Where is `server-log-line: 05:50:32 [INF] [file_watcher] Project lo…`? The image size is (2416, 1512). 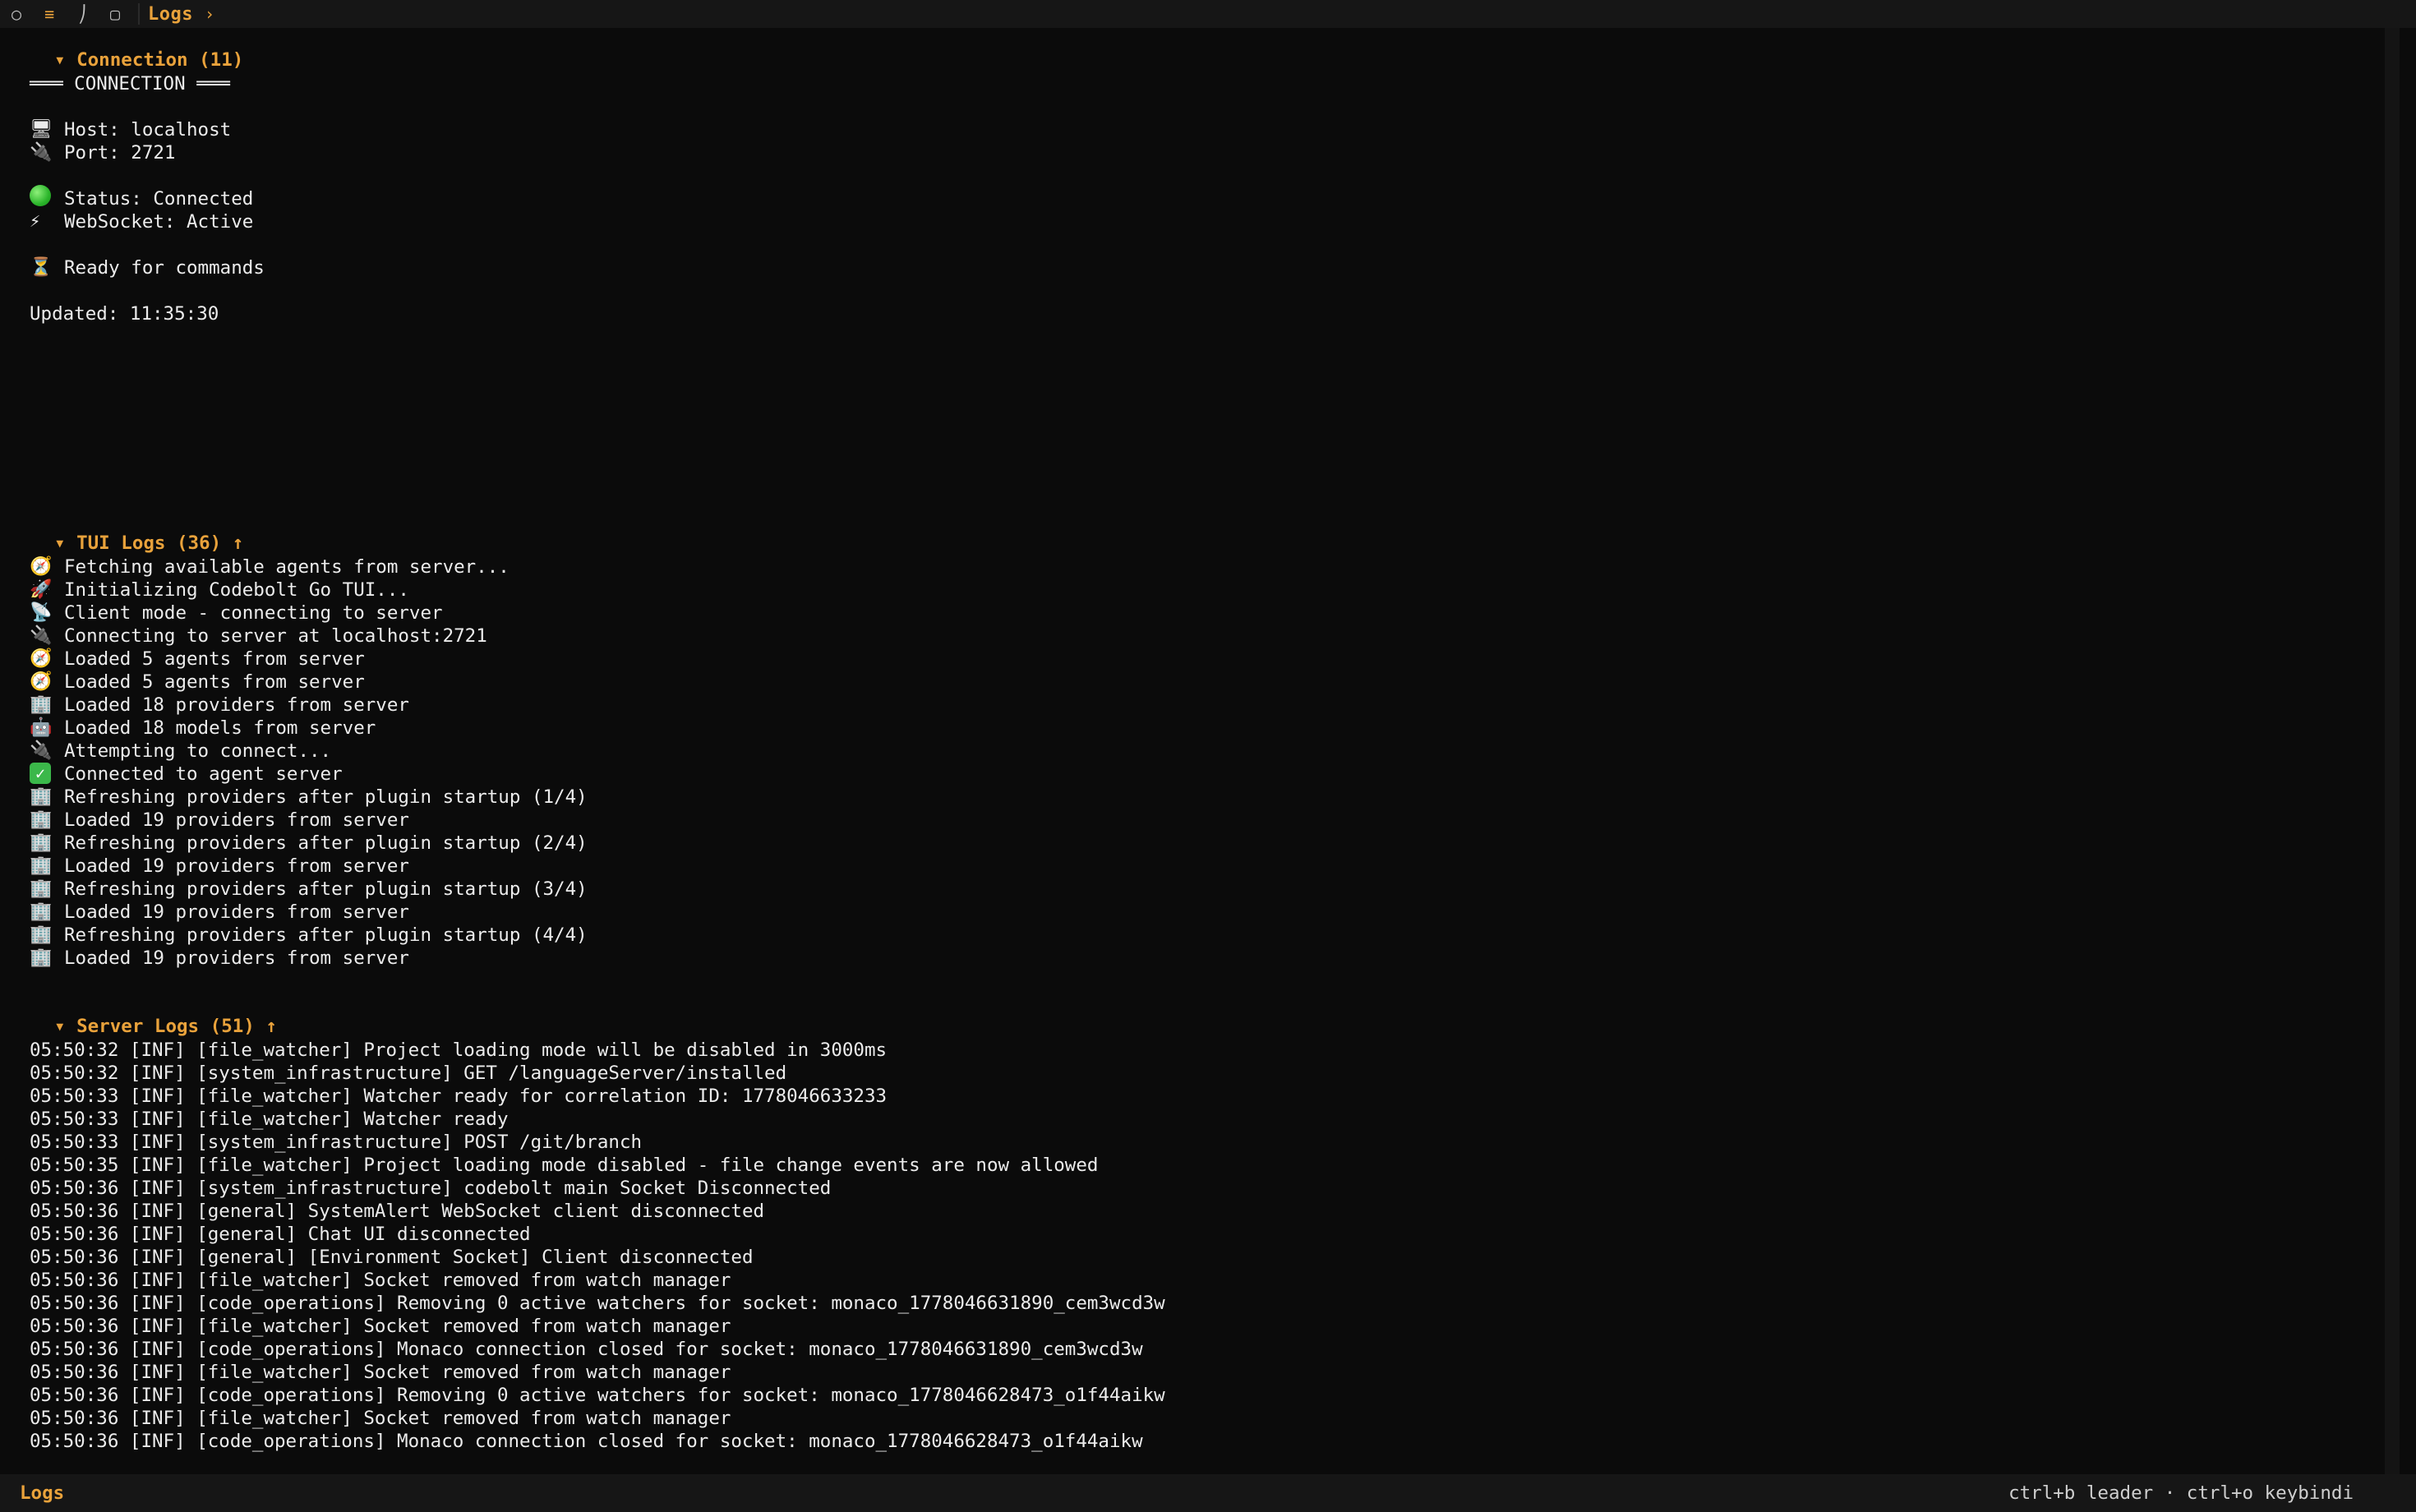 server-log-line: 05:50:32 [INF] [file_watcher] Project lo… is located at coordinates (459, 1050).